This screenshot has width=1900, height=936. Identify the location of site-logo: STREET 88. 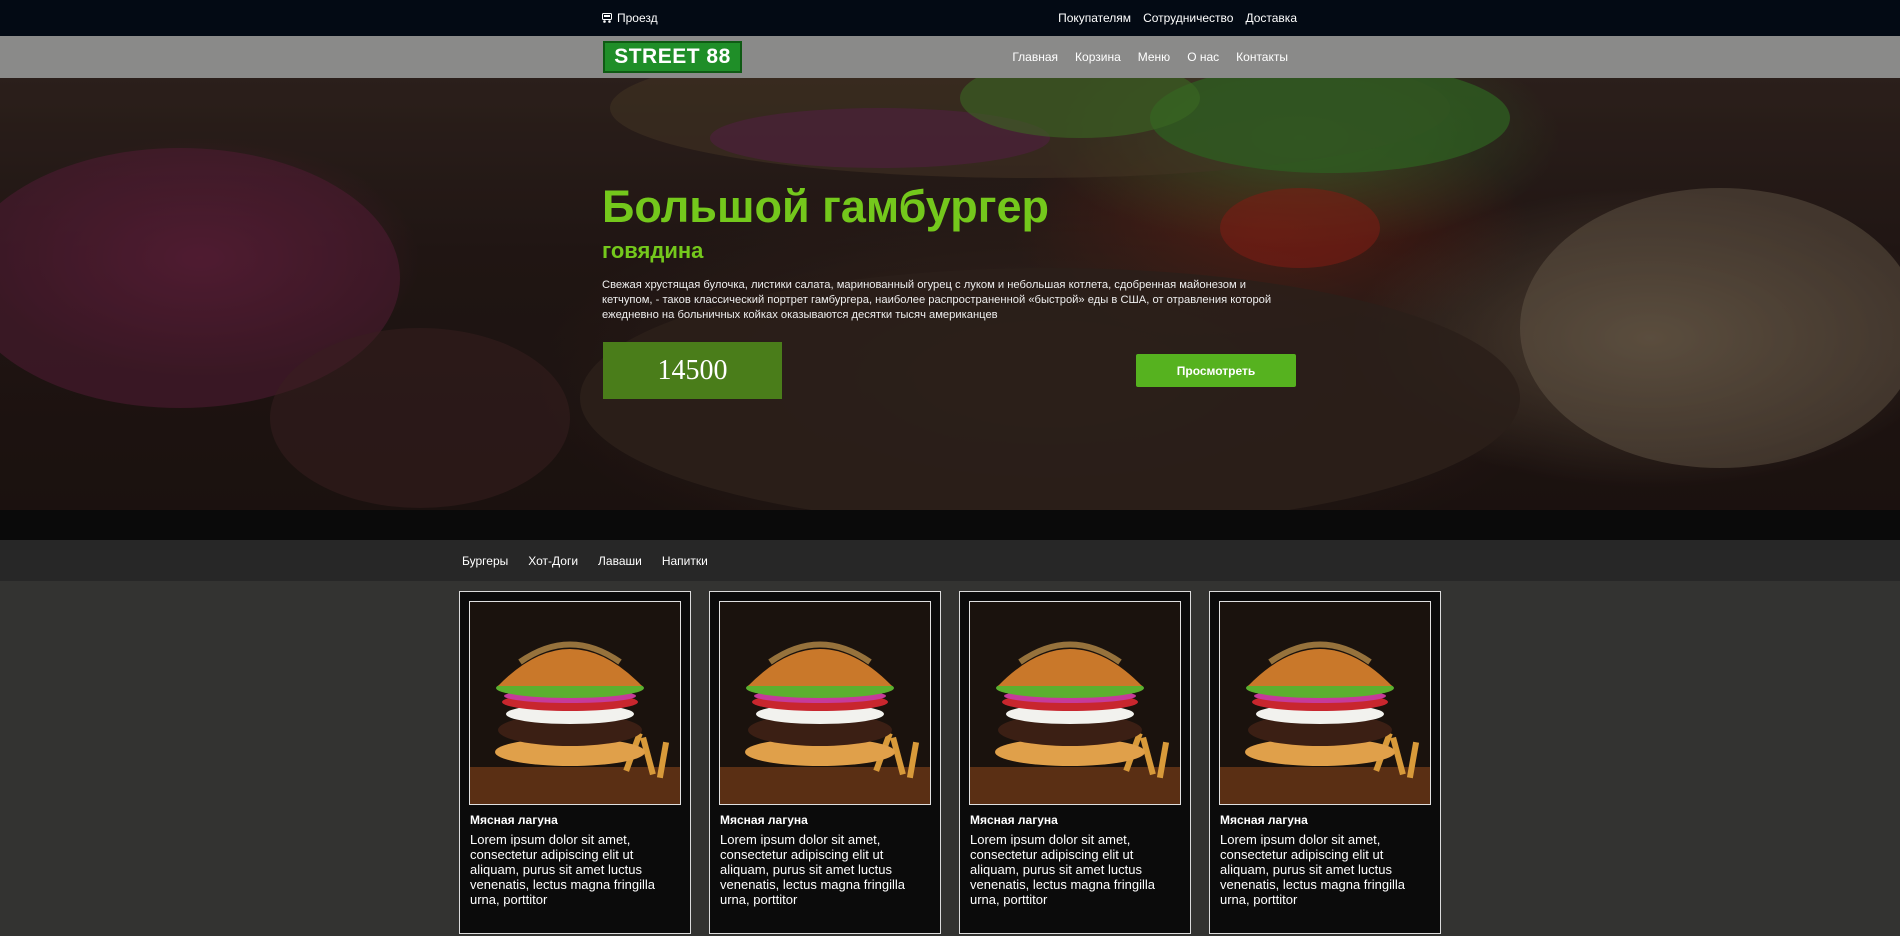
(672, 57).